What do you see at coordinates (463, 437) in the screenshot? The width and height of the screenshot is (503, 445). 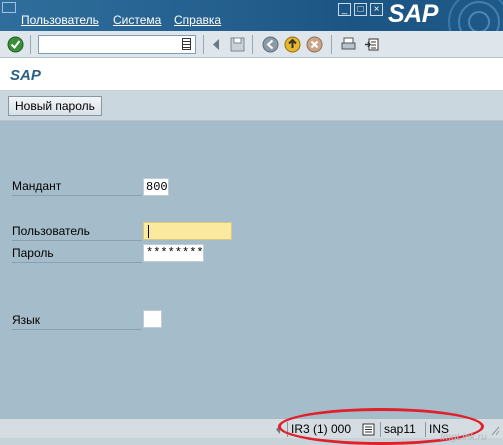 I see `watermark: ImgLink.ru` at bounding box center [463, 437].